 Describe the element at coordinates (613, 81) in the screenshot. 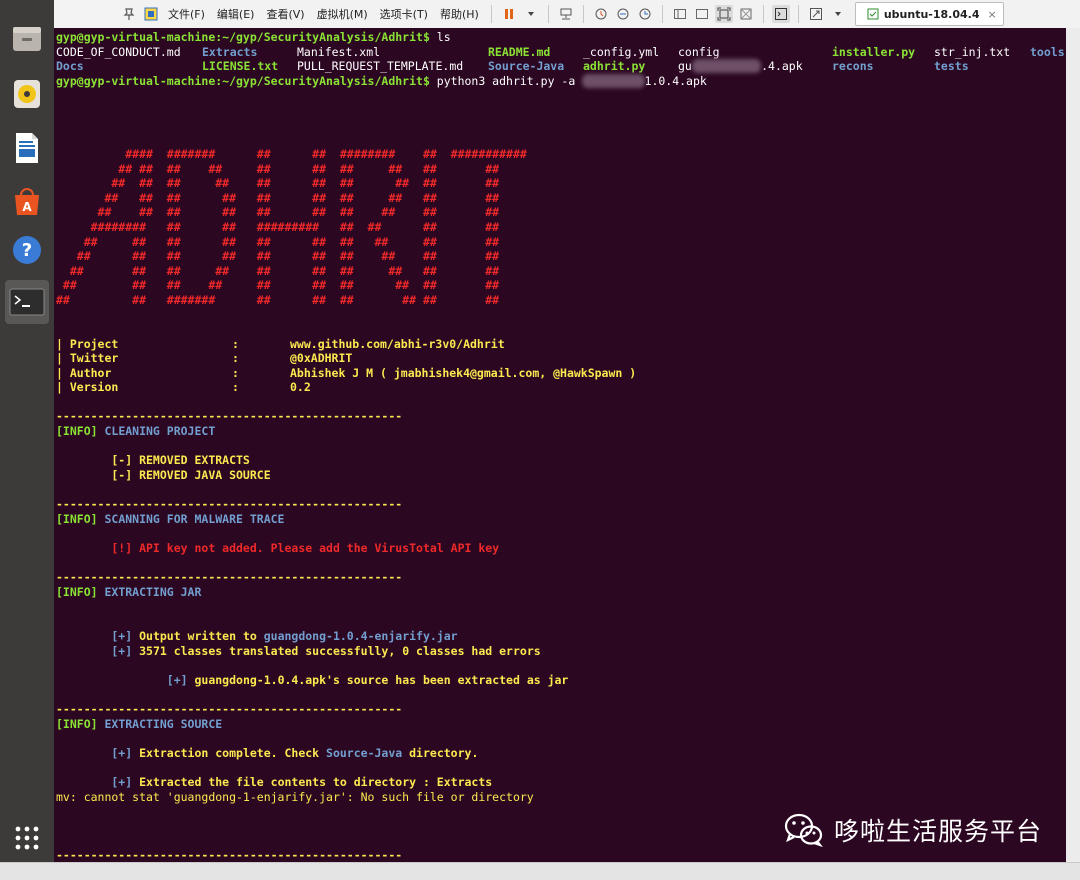

I see `redacted-text: xxxxxxxxx` at that location.